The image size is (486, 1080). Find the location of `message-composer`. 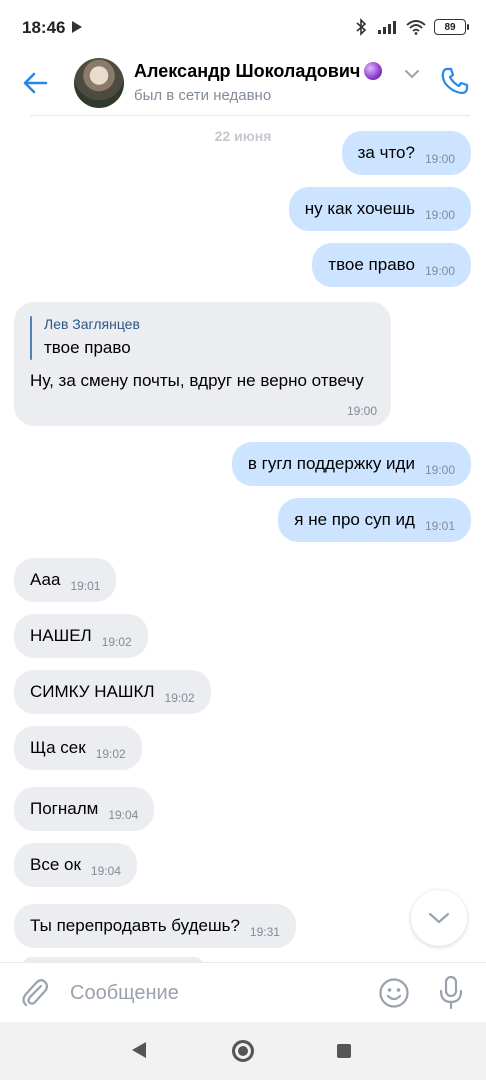

message-composer is located at coordinates (243, 992).